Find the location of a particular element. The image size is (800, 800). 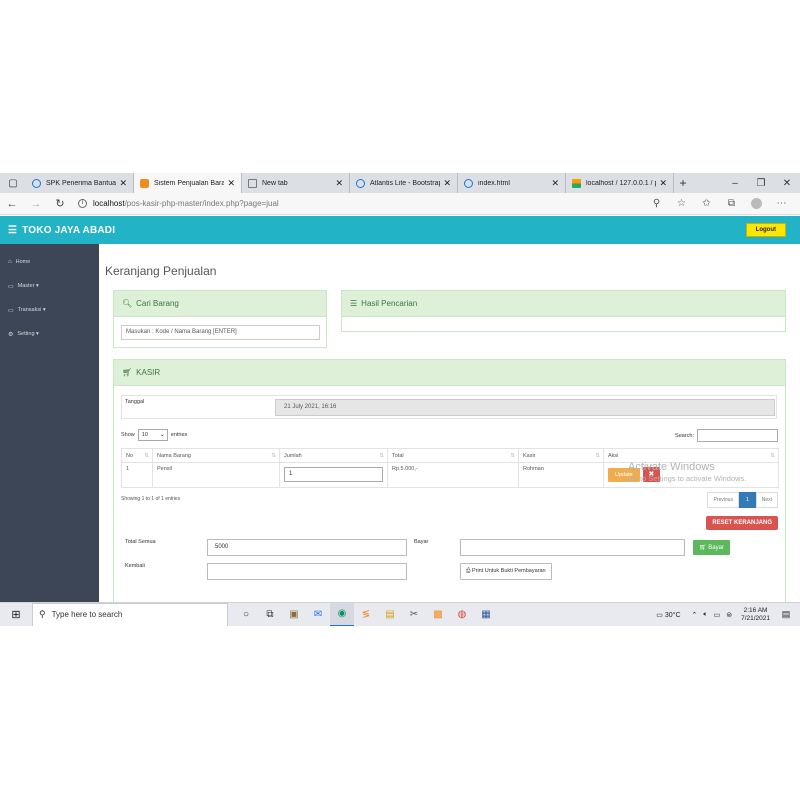

column-header-kasir: Kasir ⇅ is located at coordinates (561, 455).